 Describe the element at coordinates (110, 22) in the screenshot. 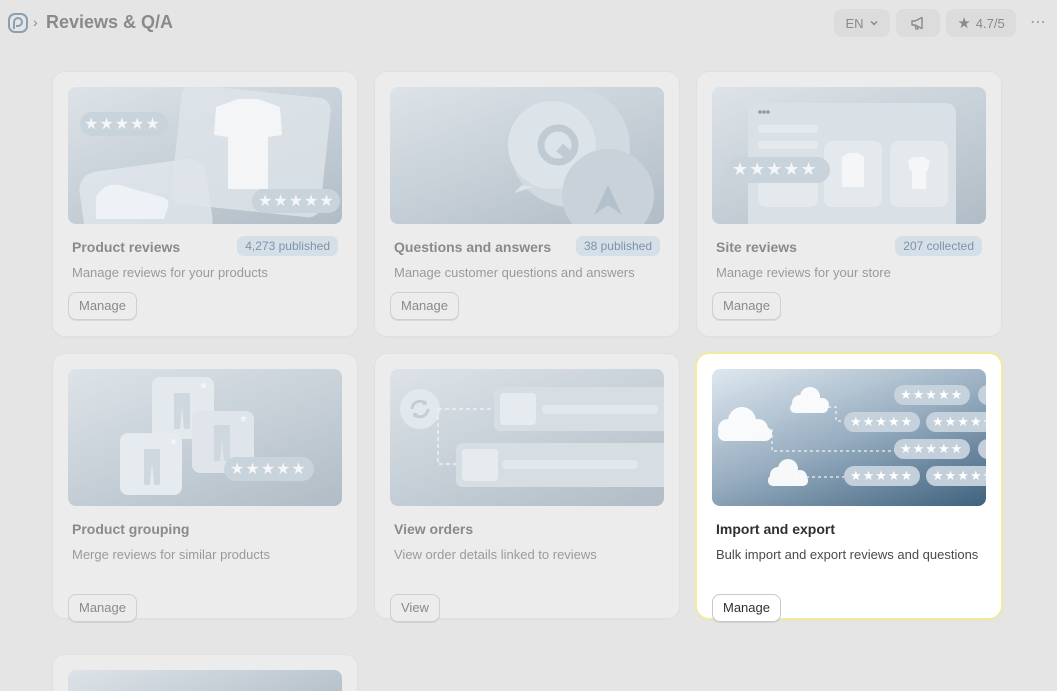

I see `page-title: Reviews & Q/A` at that location.